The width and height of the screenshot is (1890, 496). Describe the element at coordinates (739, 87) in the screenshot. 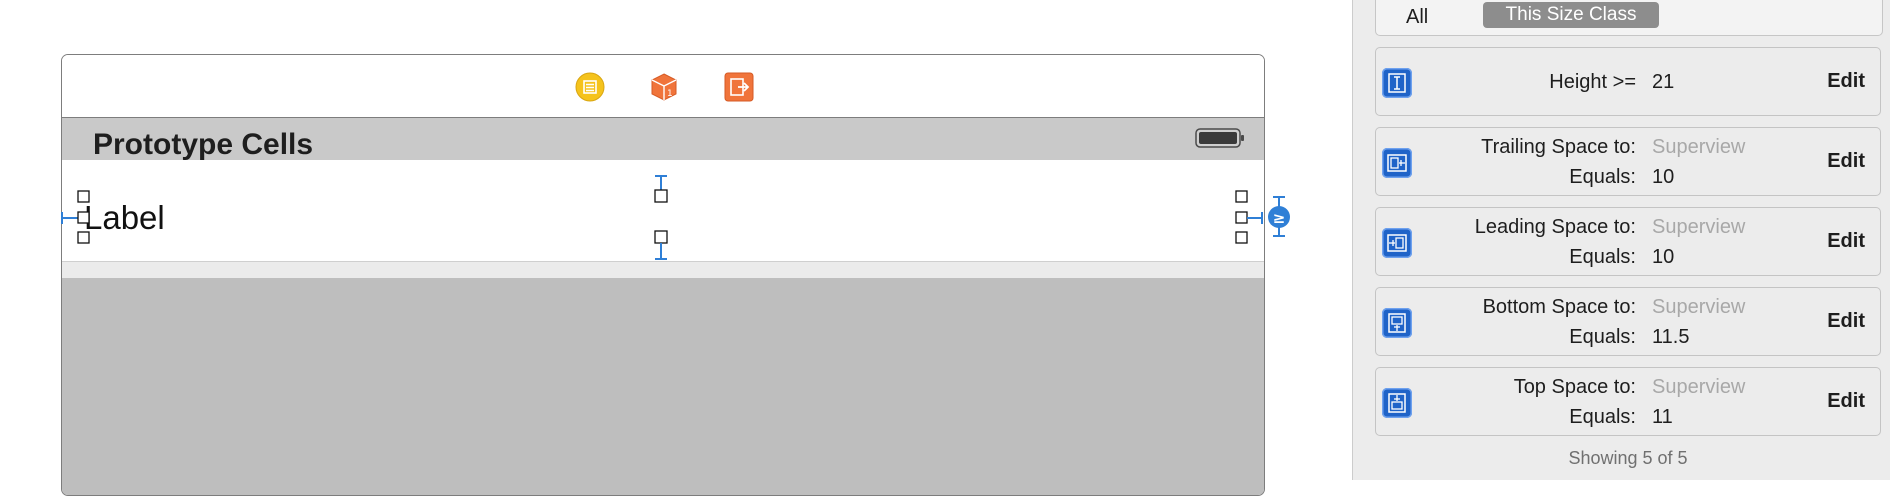

I see `exit-icon` at that location.